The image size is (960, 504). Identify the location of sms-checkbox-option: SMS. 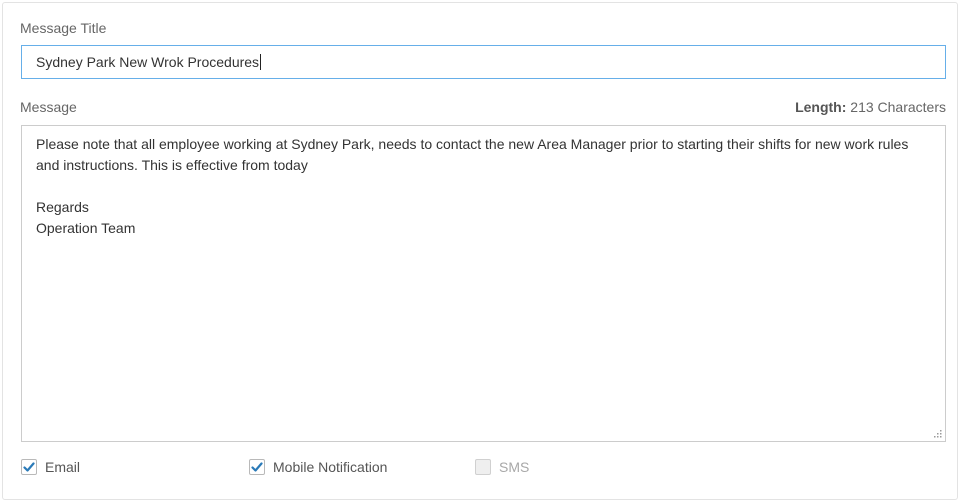
(502, 467).